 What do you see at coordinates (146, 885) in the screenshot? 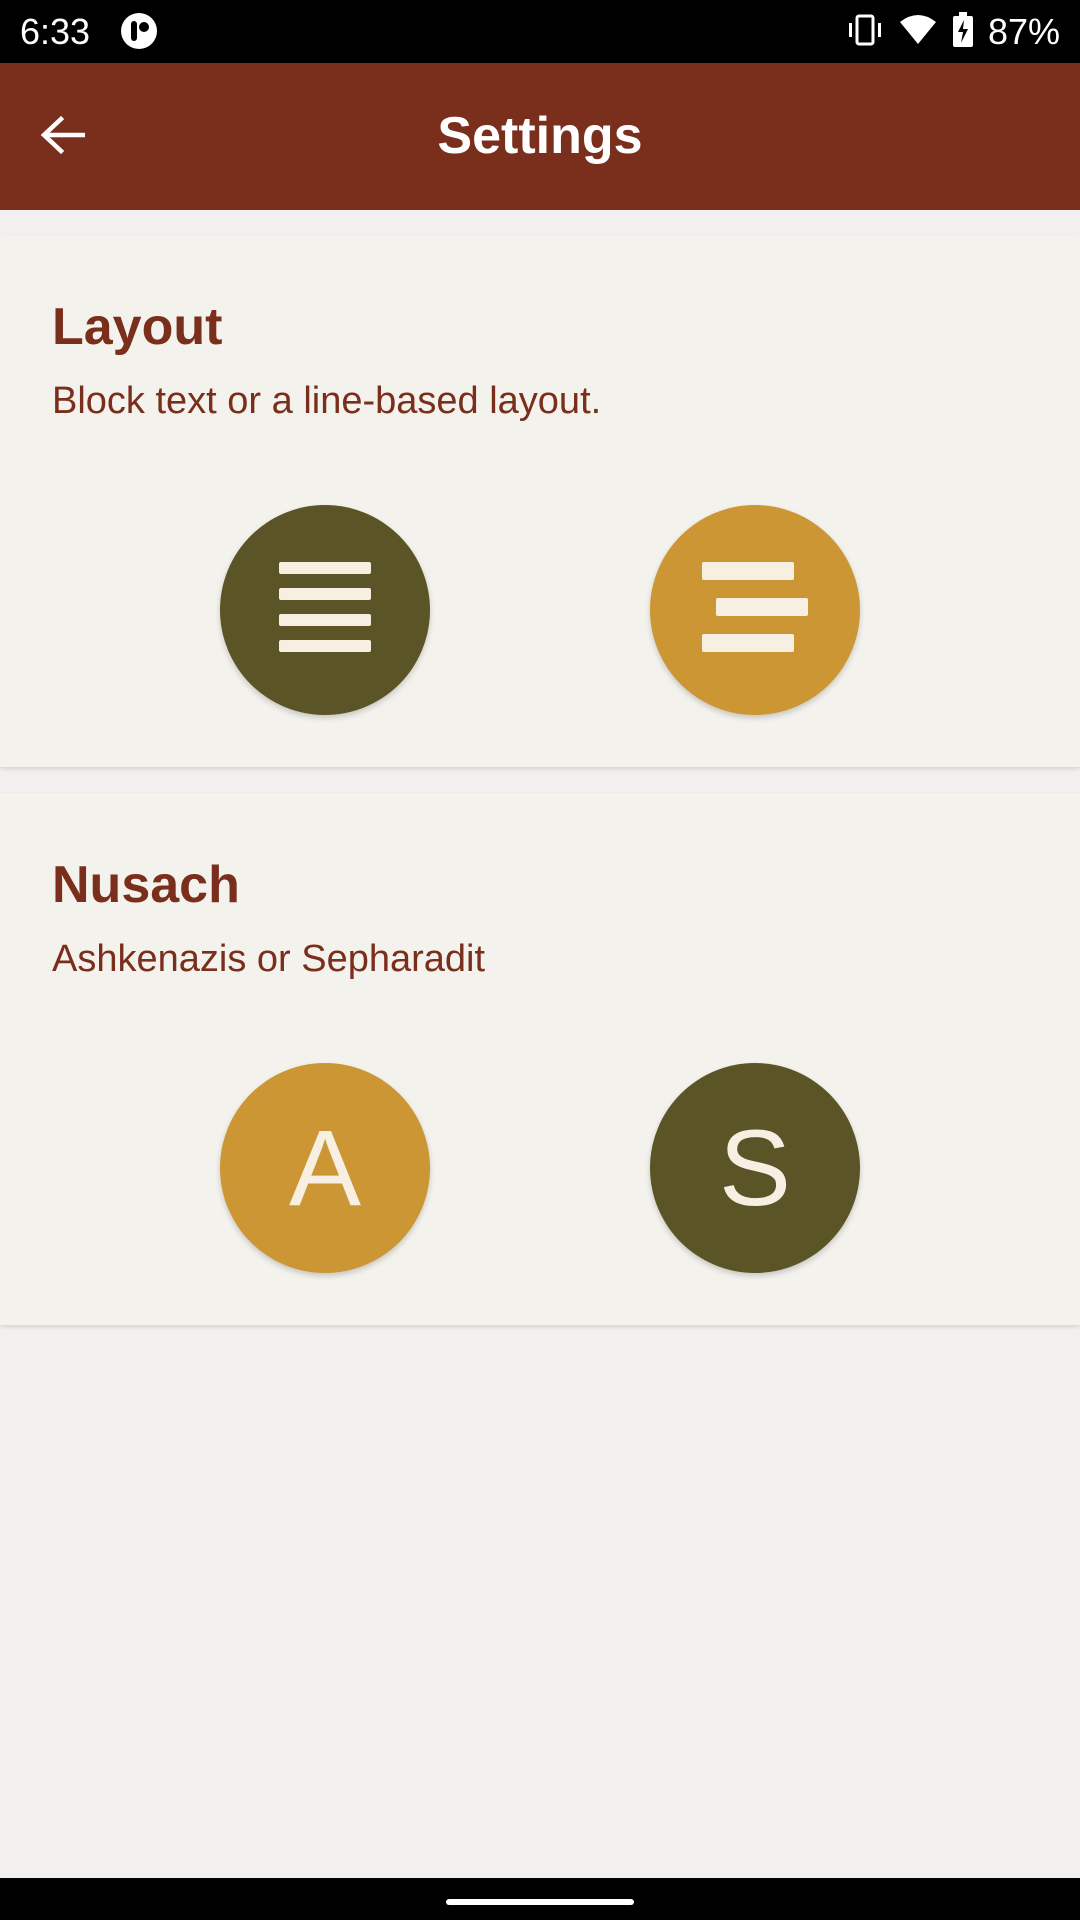
I see `nusach-title: Nusach` at bounding box center [146, 885].